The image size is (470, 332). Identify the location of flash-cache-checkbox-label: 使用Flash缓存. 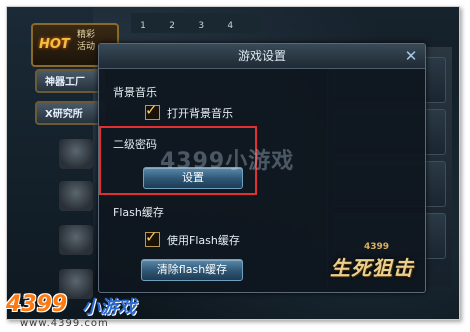
(203, 240).